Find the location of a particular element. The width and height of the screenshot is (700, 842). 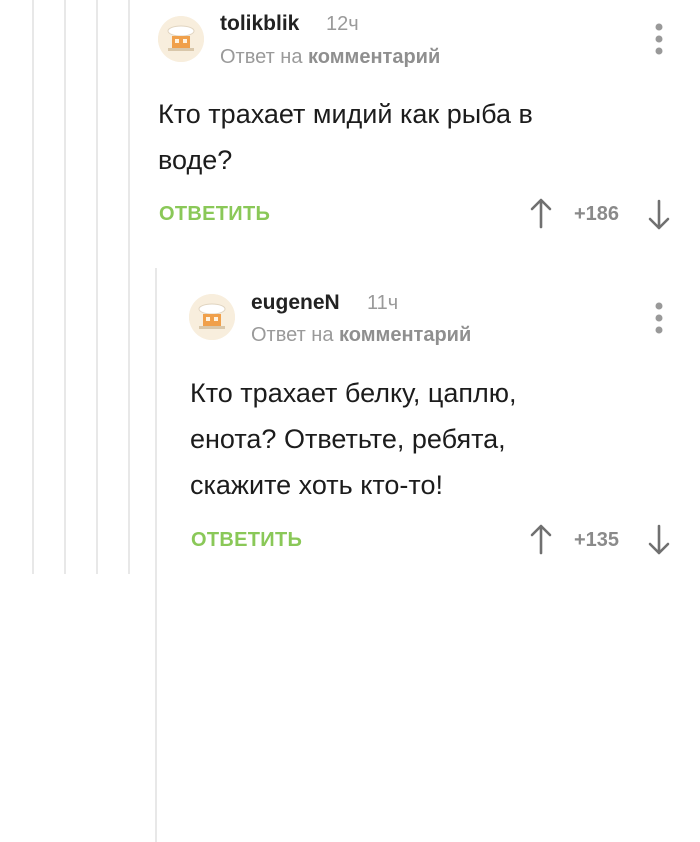

comment-text-line: скажите хоть кто-то! is located at coordinates (316, 485).